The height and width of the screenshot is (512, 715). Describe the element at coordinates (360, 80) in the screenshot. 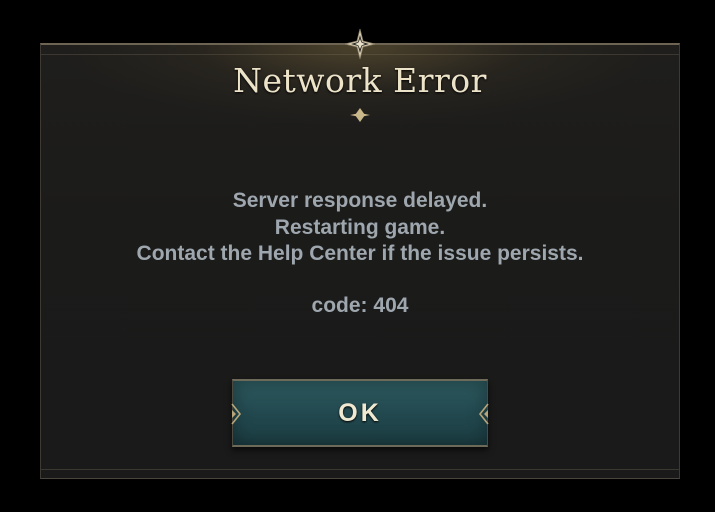

I see `dialog-title: Network Error` at that location.